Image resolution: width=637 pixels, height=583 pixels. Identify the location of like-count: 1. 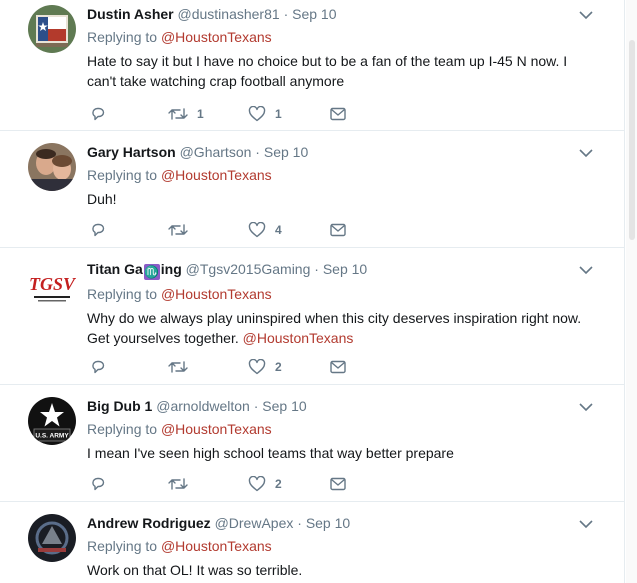
(278, 114).